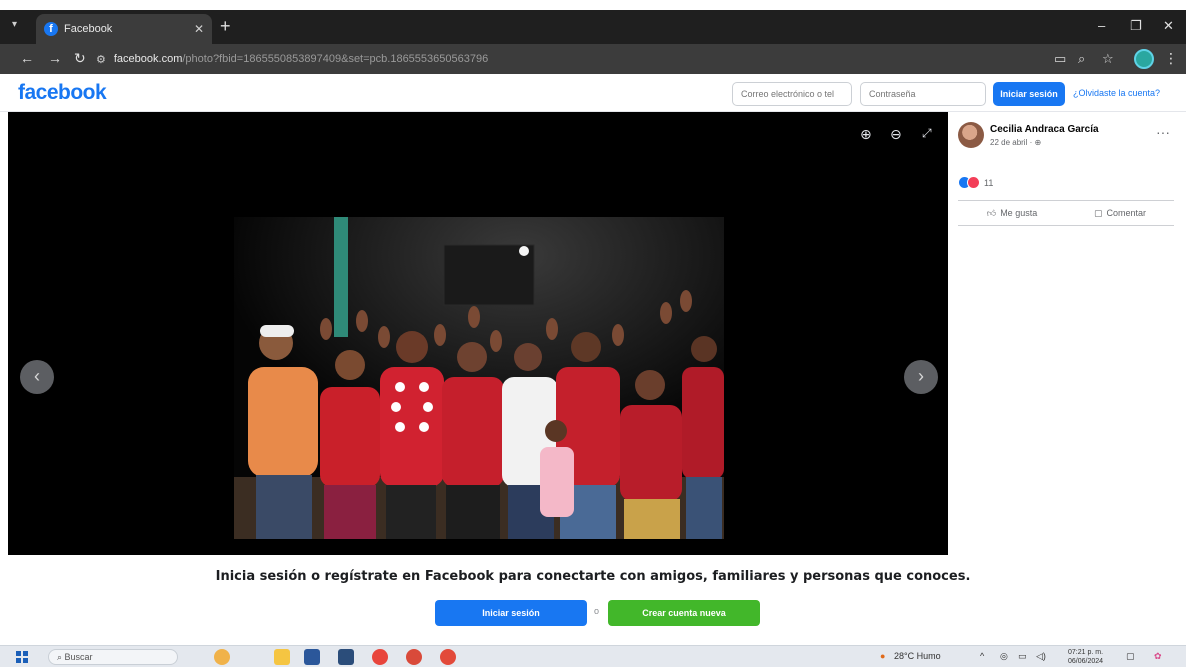 This screenshot has height=667, width=1186. I want to click on facebook-favicon-icon: f, so click(51, 29).